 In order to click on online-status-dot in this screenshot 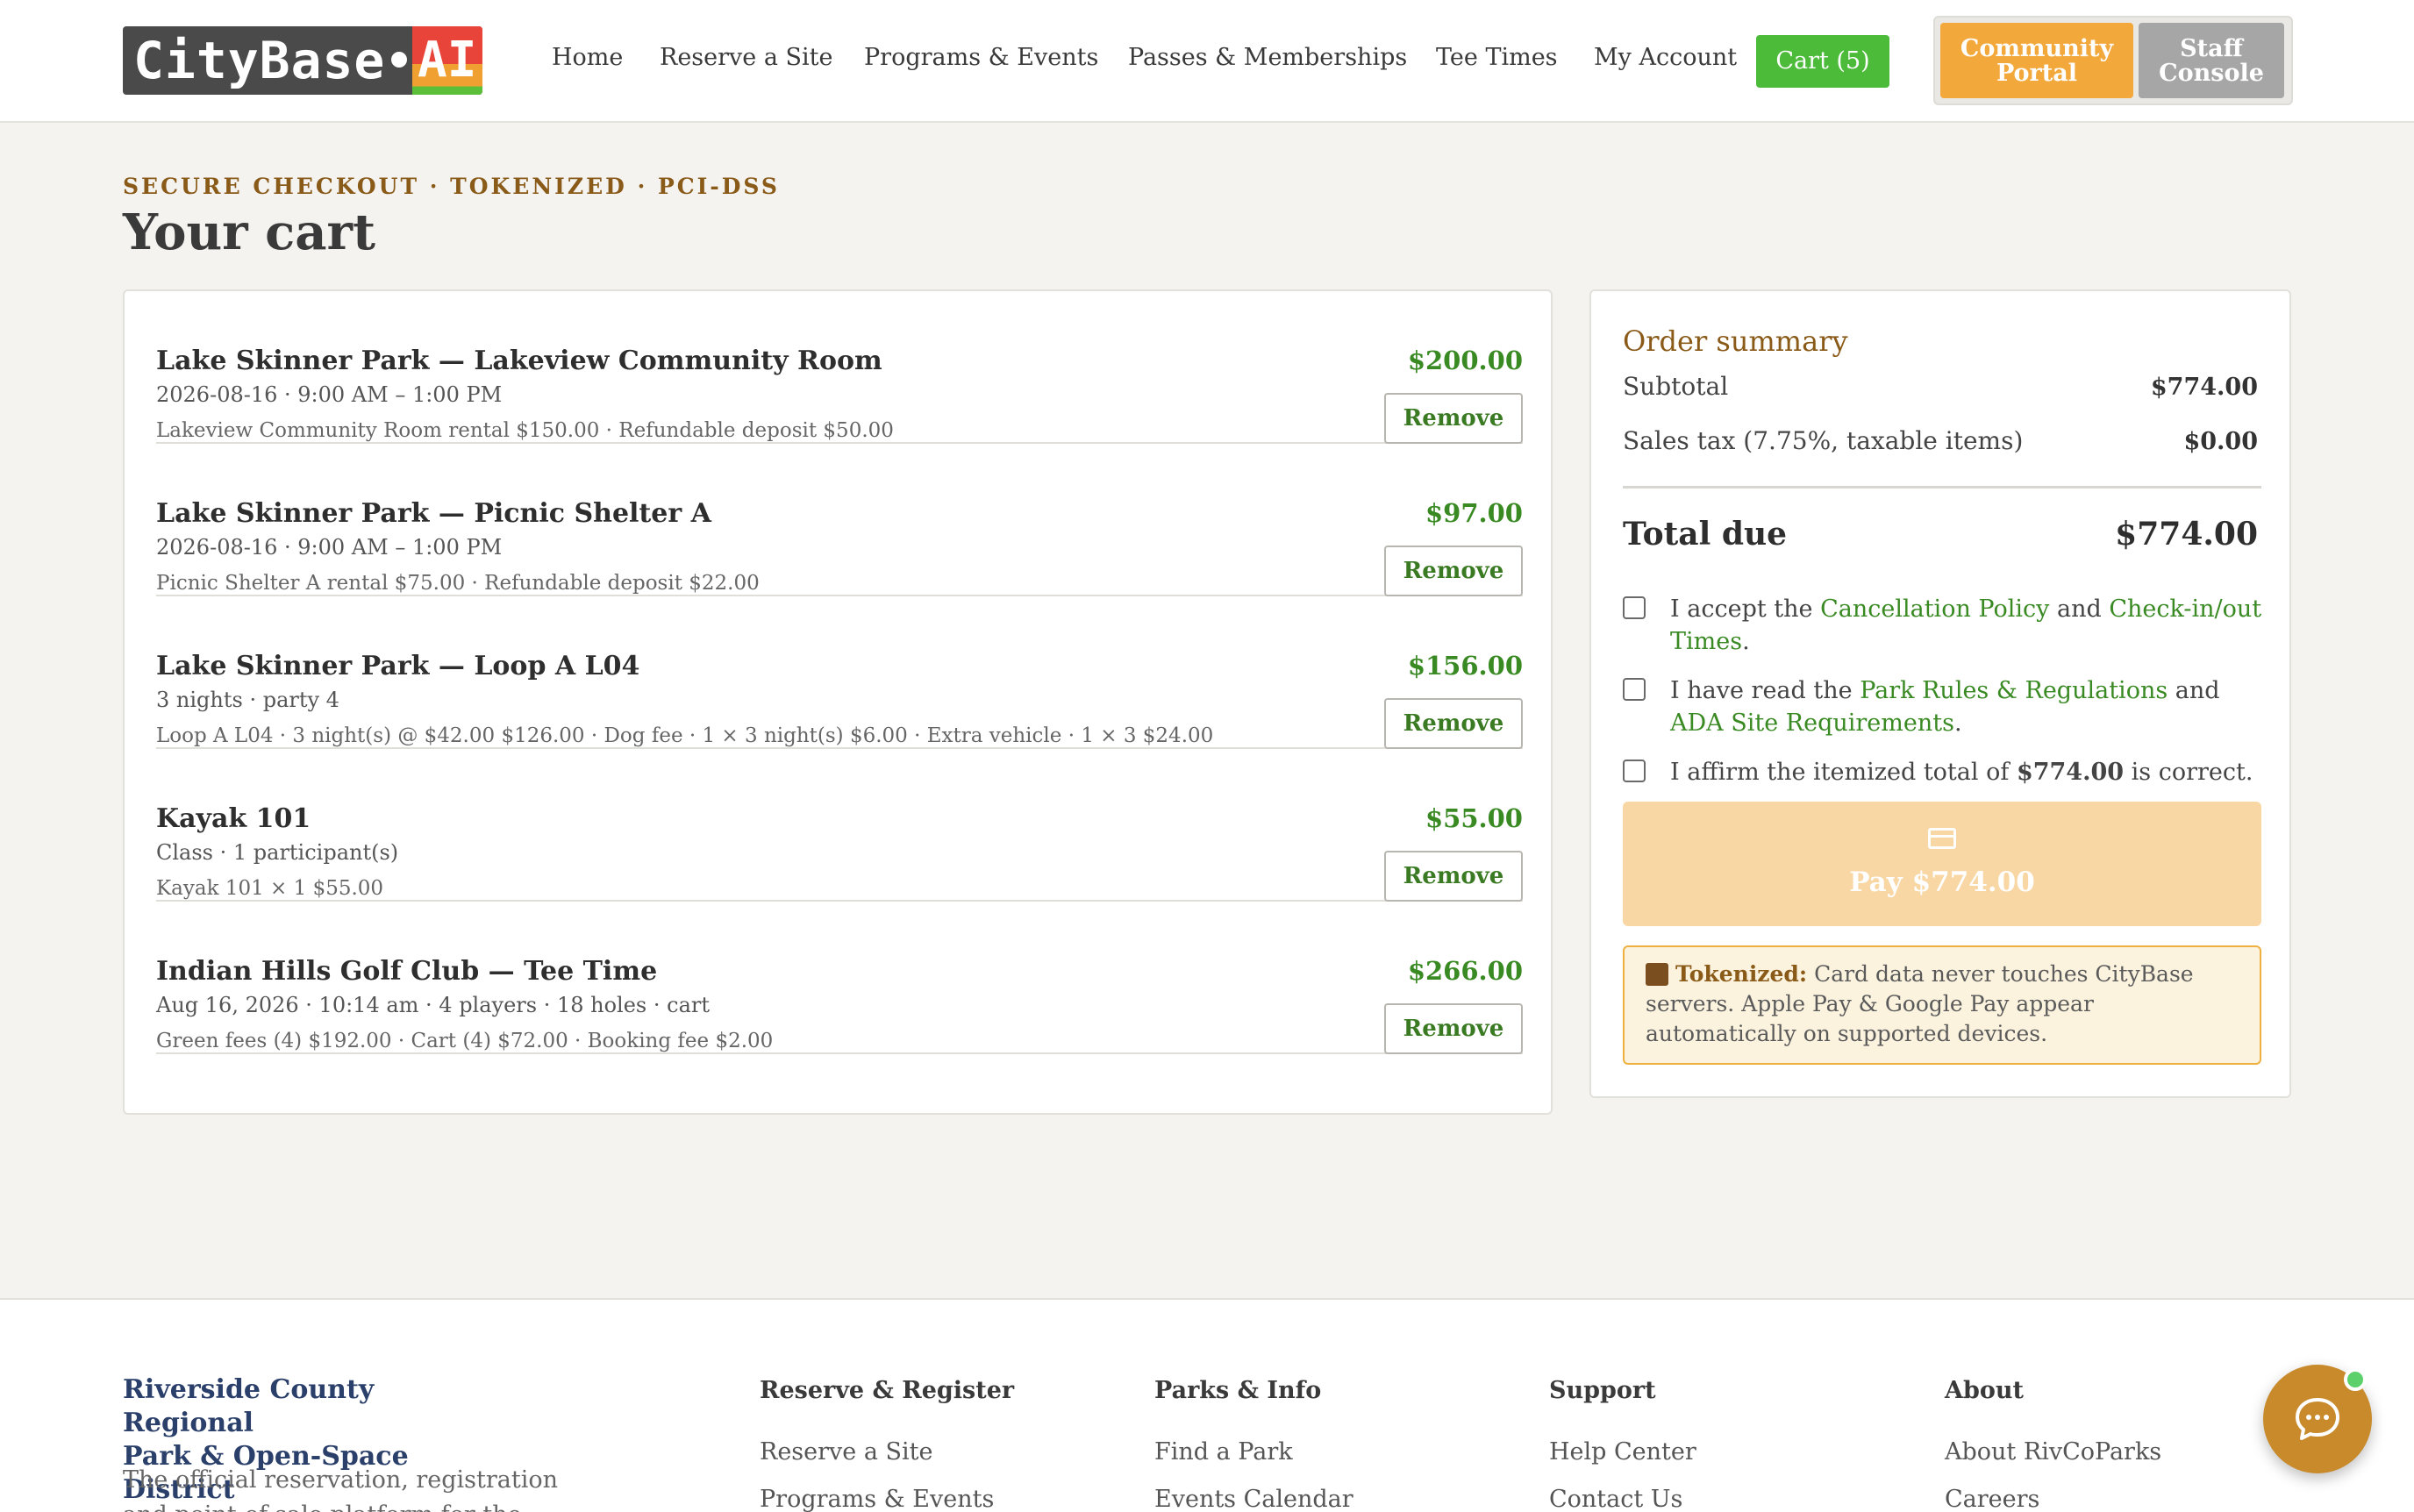, I will do `click(2355, 1379)`.